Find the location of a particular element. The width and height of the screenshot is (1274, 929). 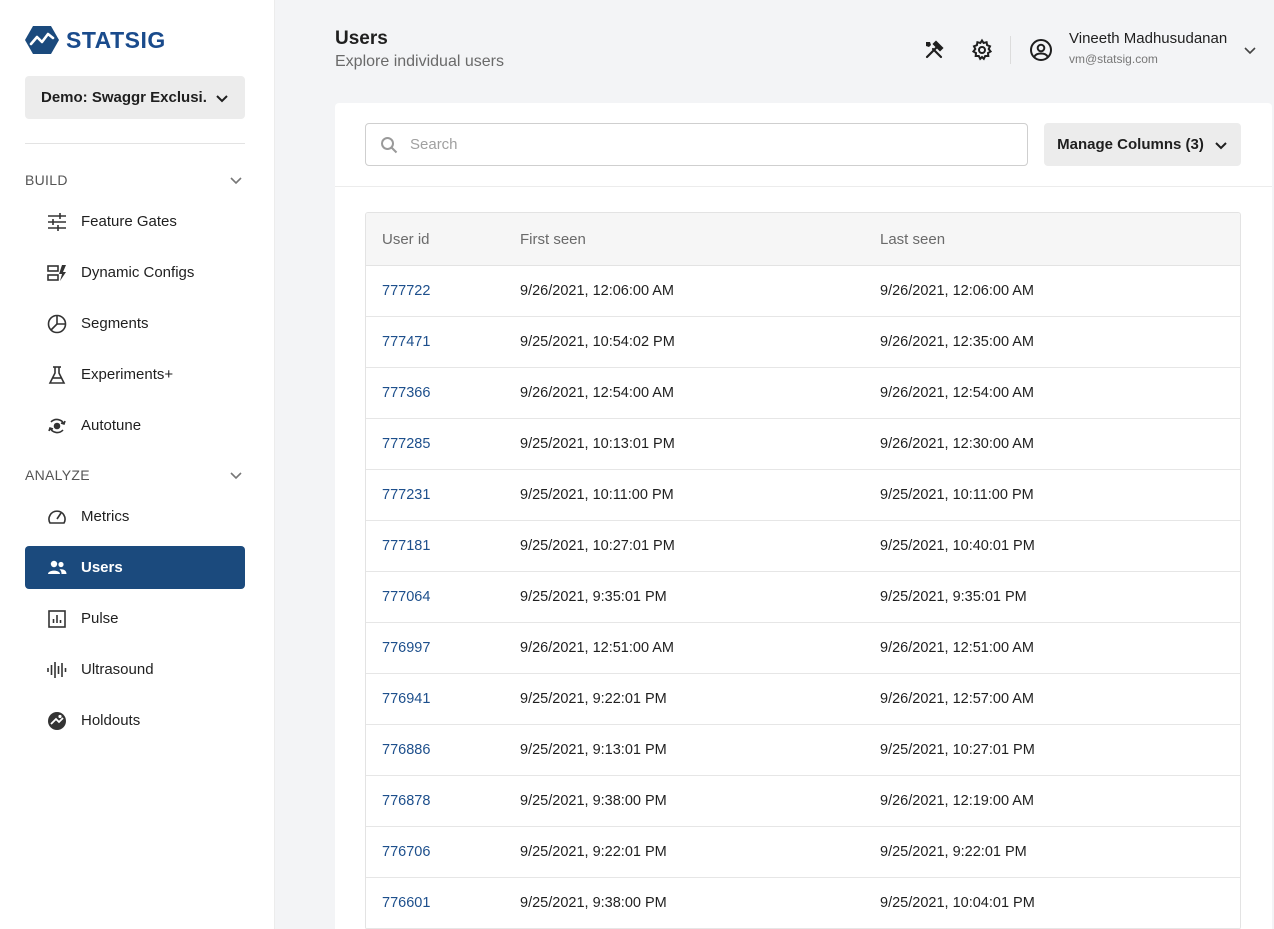

page-title: Users is located at coordinates (361, 38).